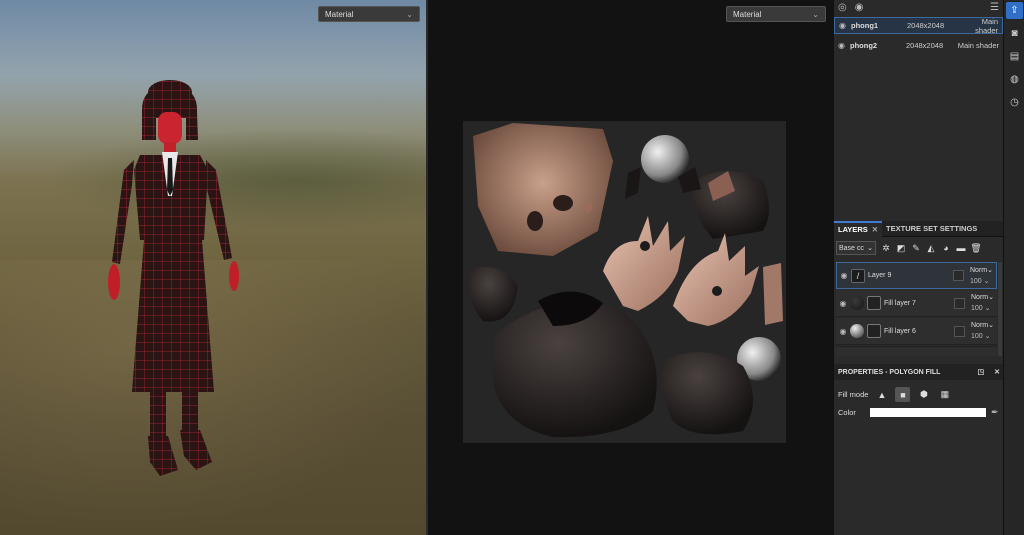 The image size is (1024, 535). I want to click on color-row: Color ✒, so click(920, 412).